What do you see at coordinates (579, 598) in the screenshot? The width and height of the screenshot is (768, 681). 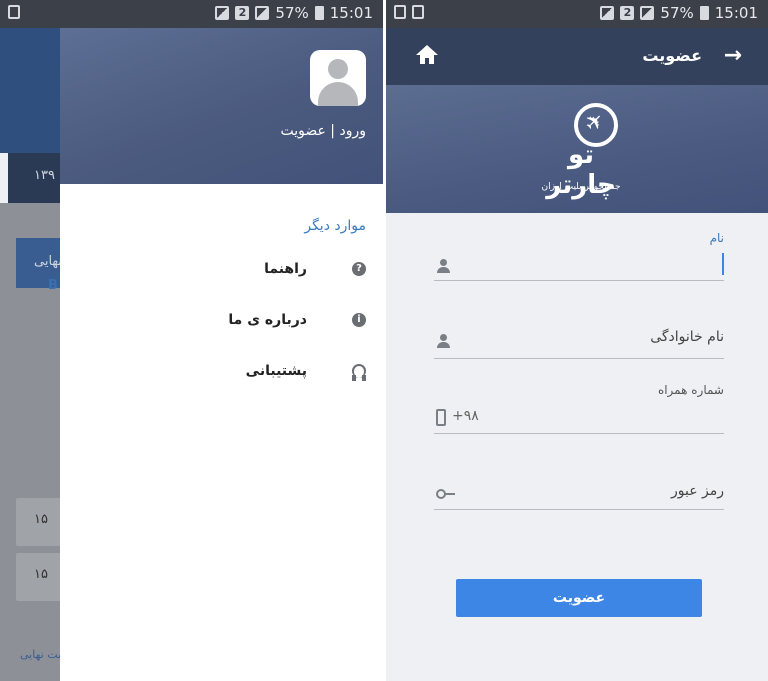 I see `submit-button: عضویت` at bounding box center [579, 598].